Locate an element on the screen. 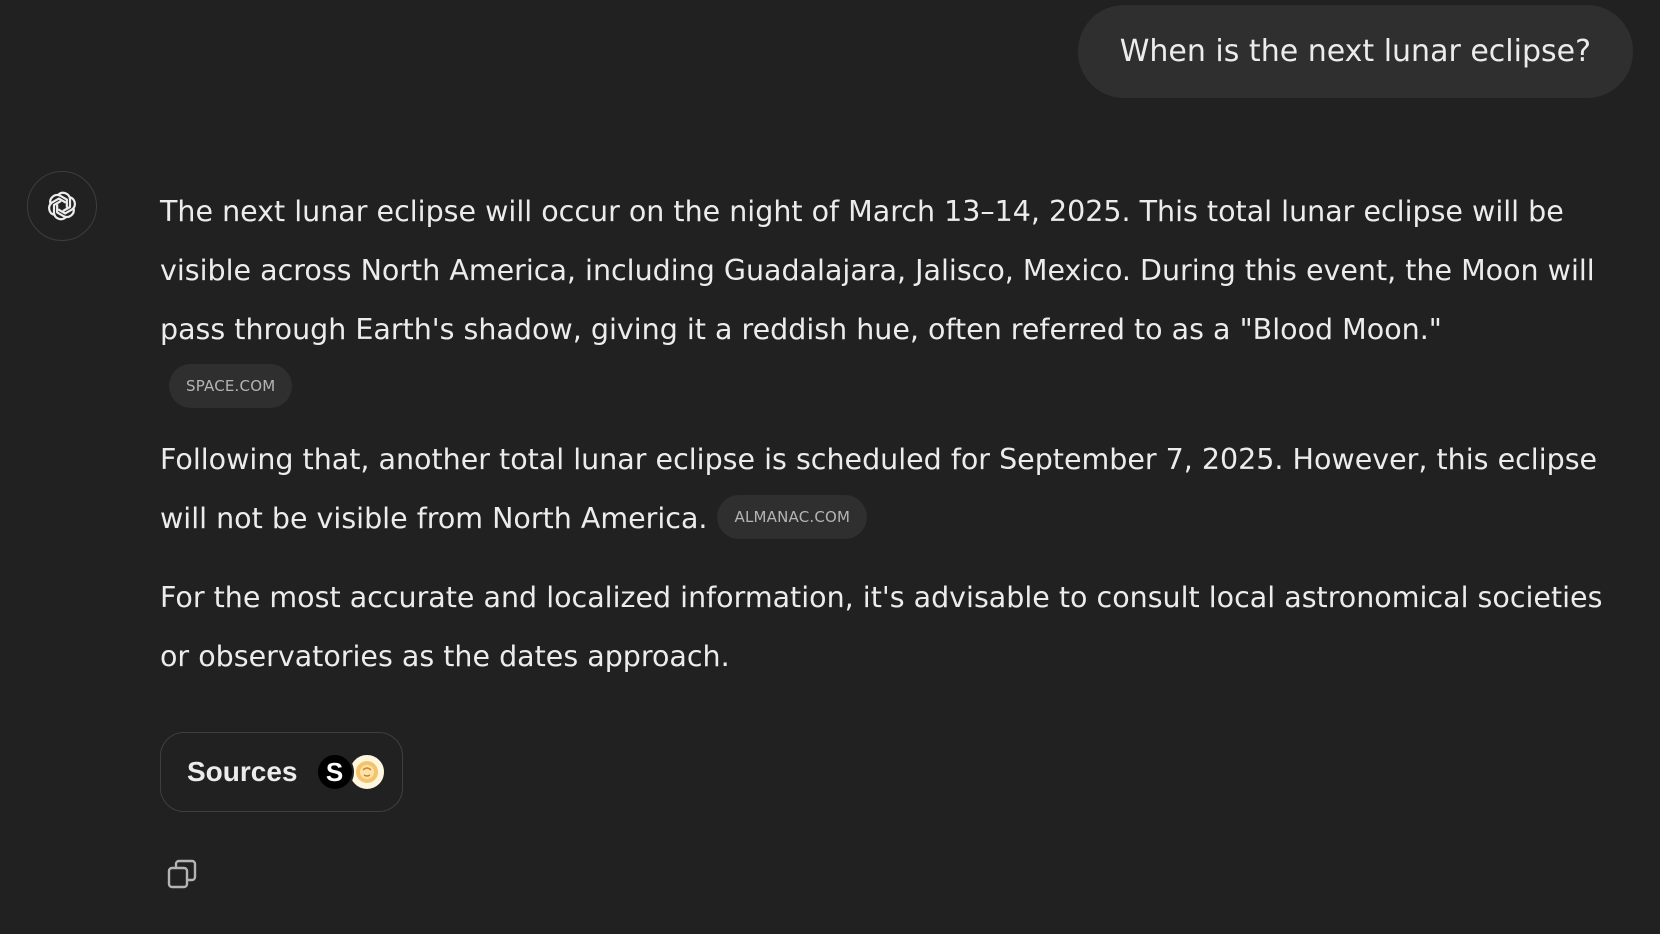  space-favicon-icon: S is located at coordinates (334, 772).